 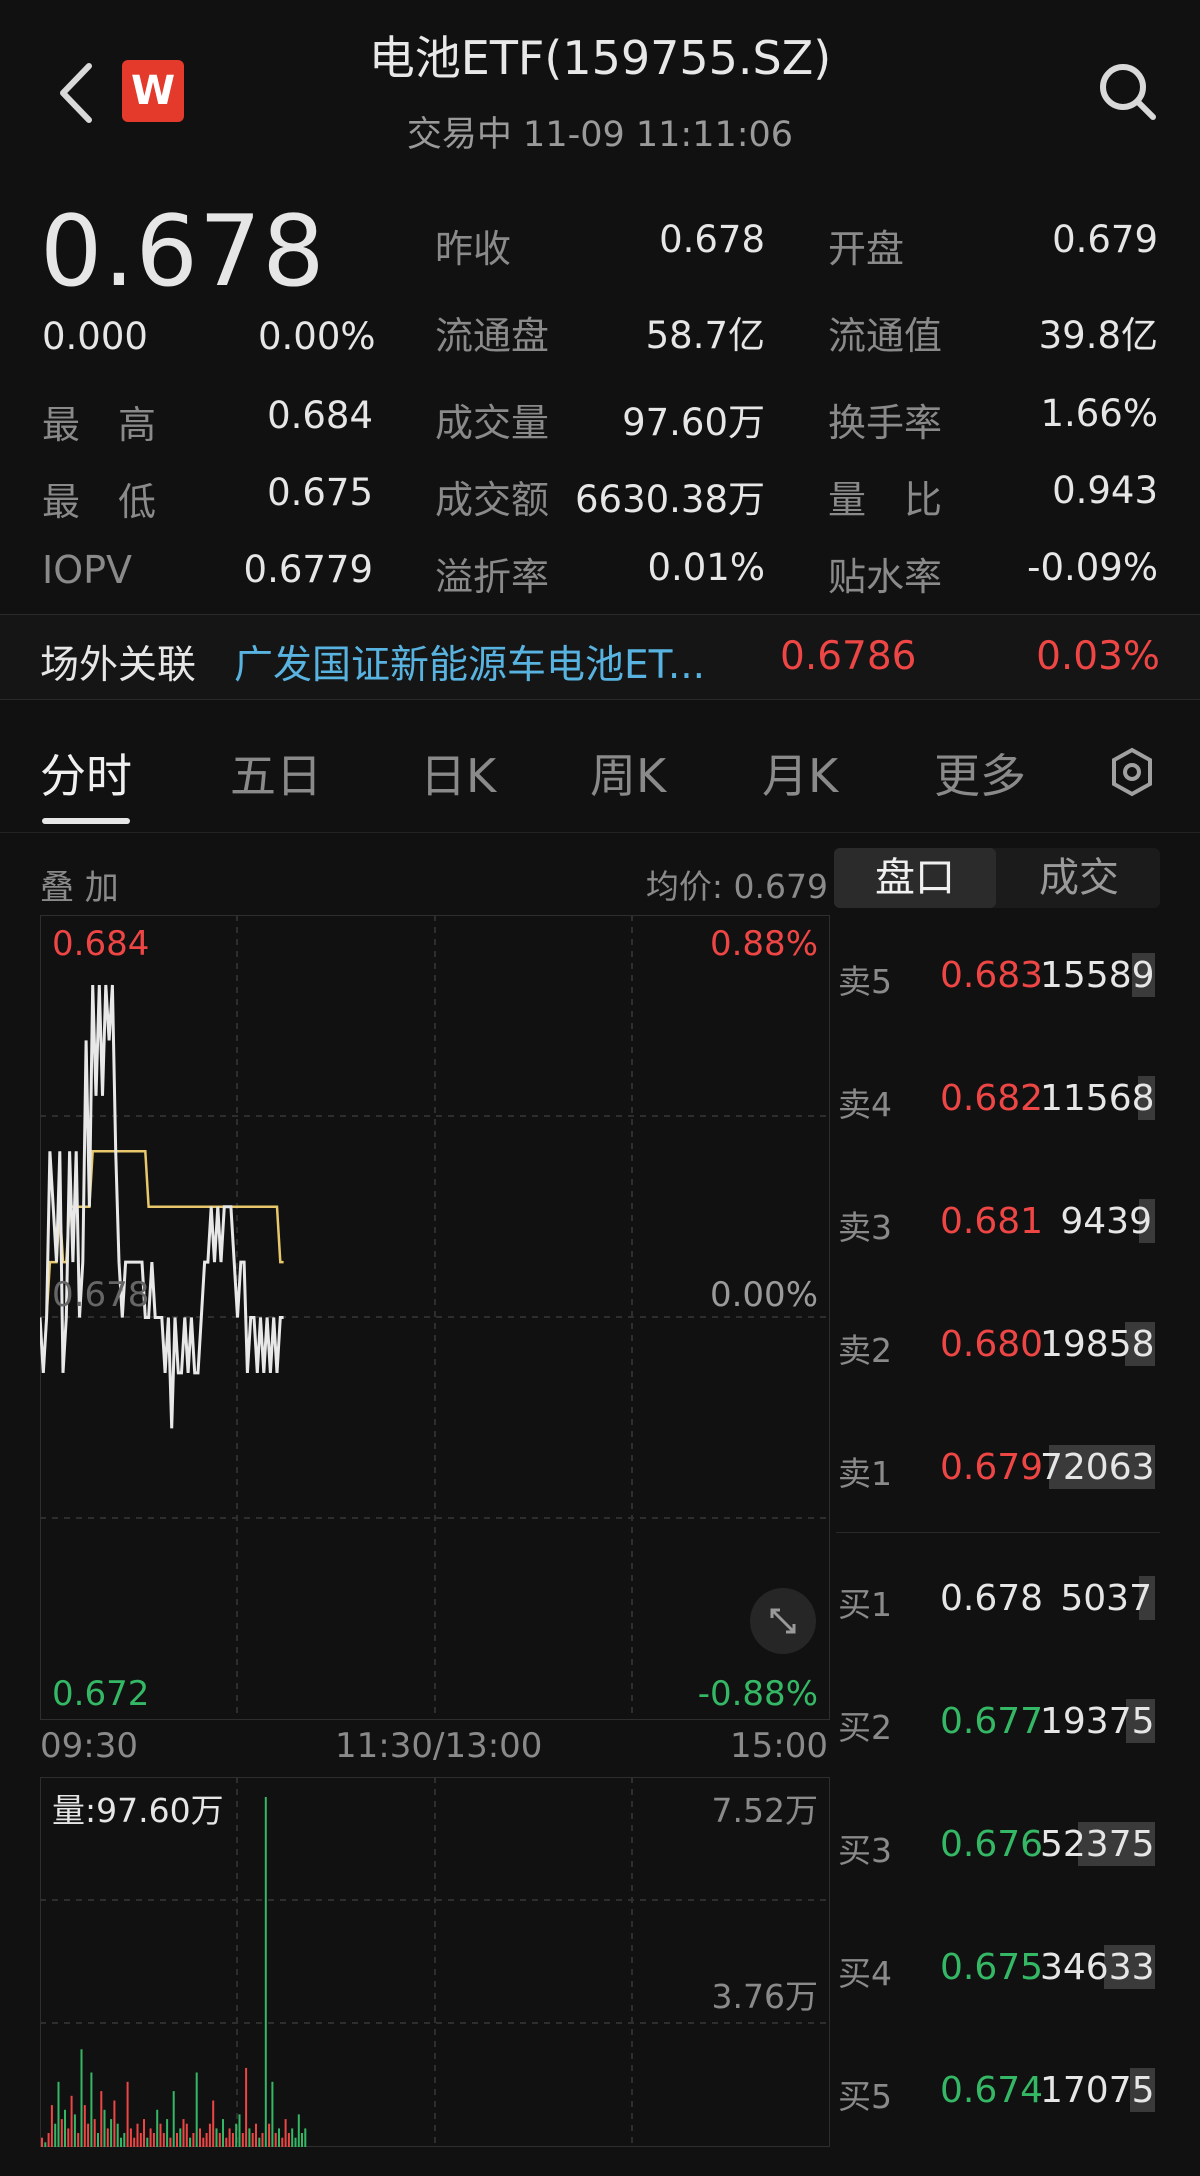 What do you see at coordinates (1097, 1098) in the screenshot?
I see `ask-volume: 11568` at bounding box center [1097, 1098].